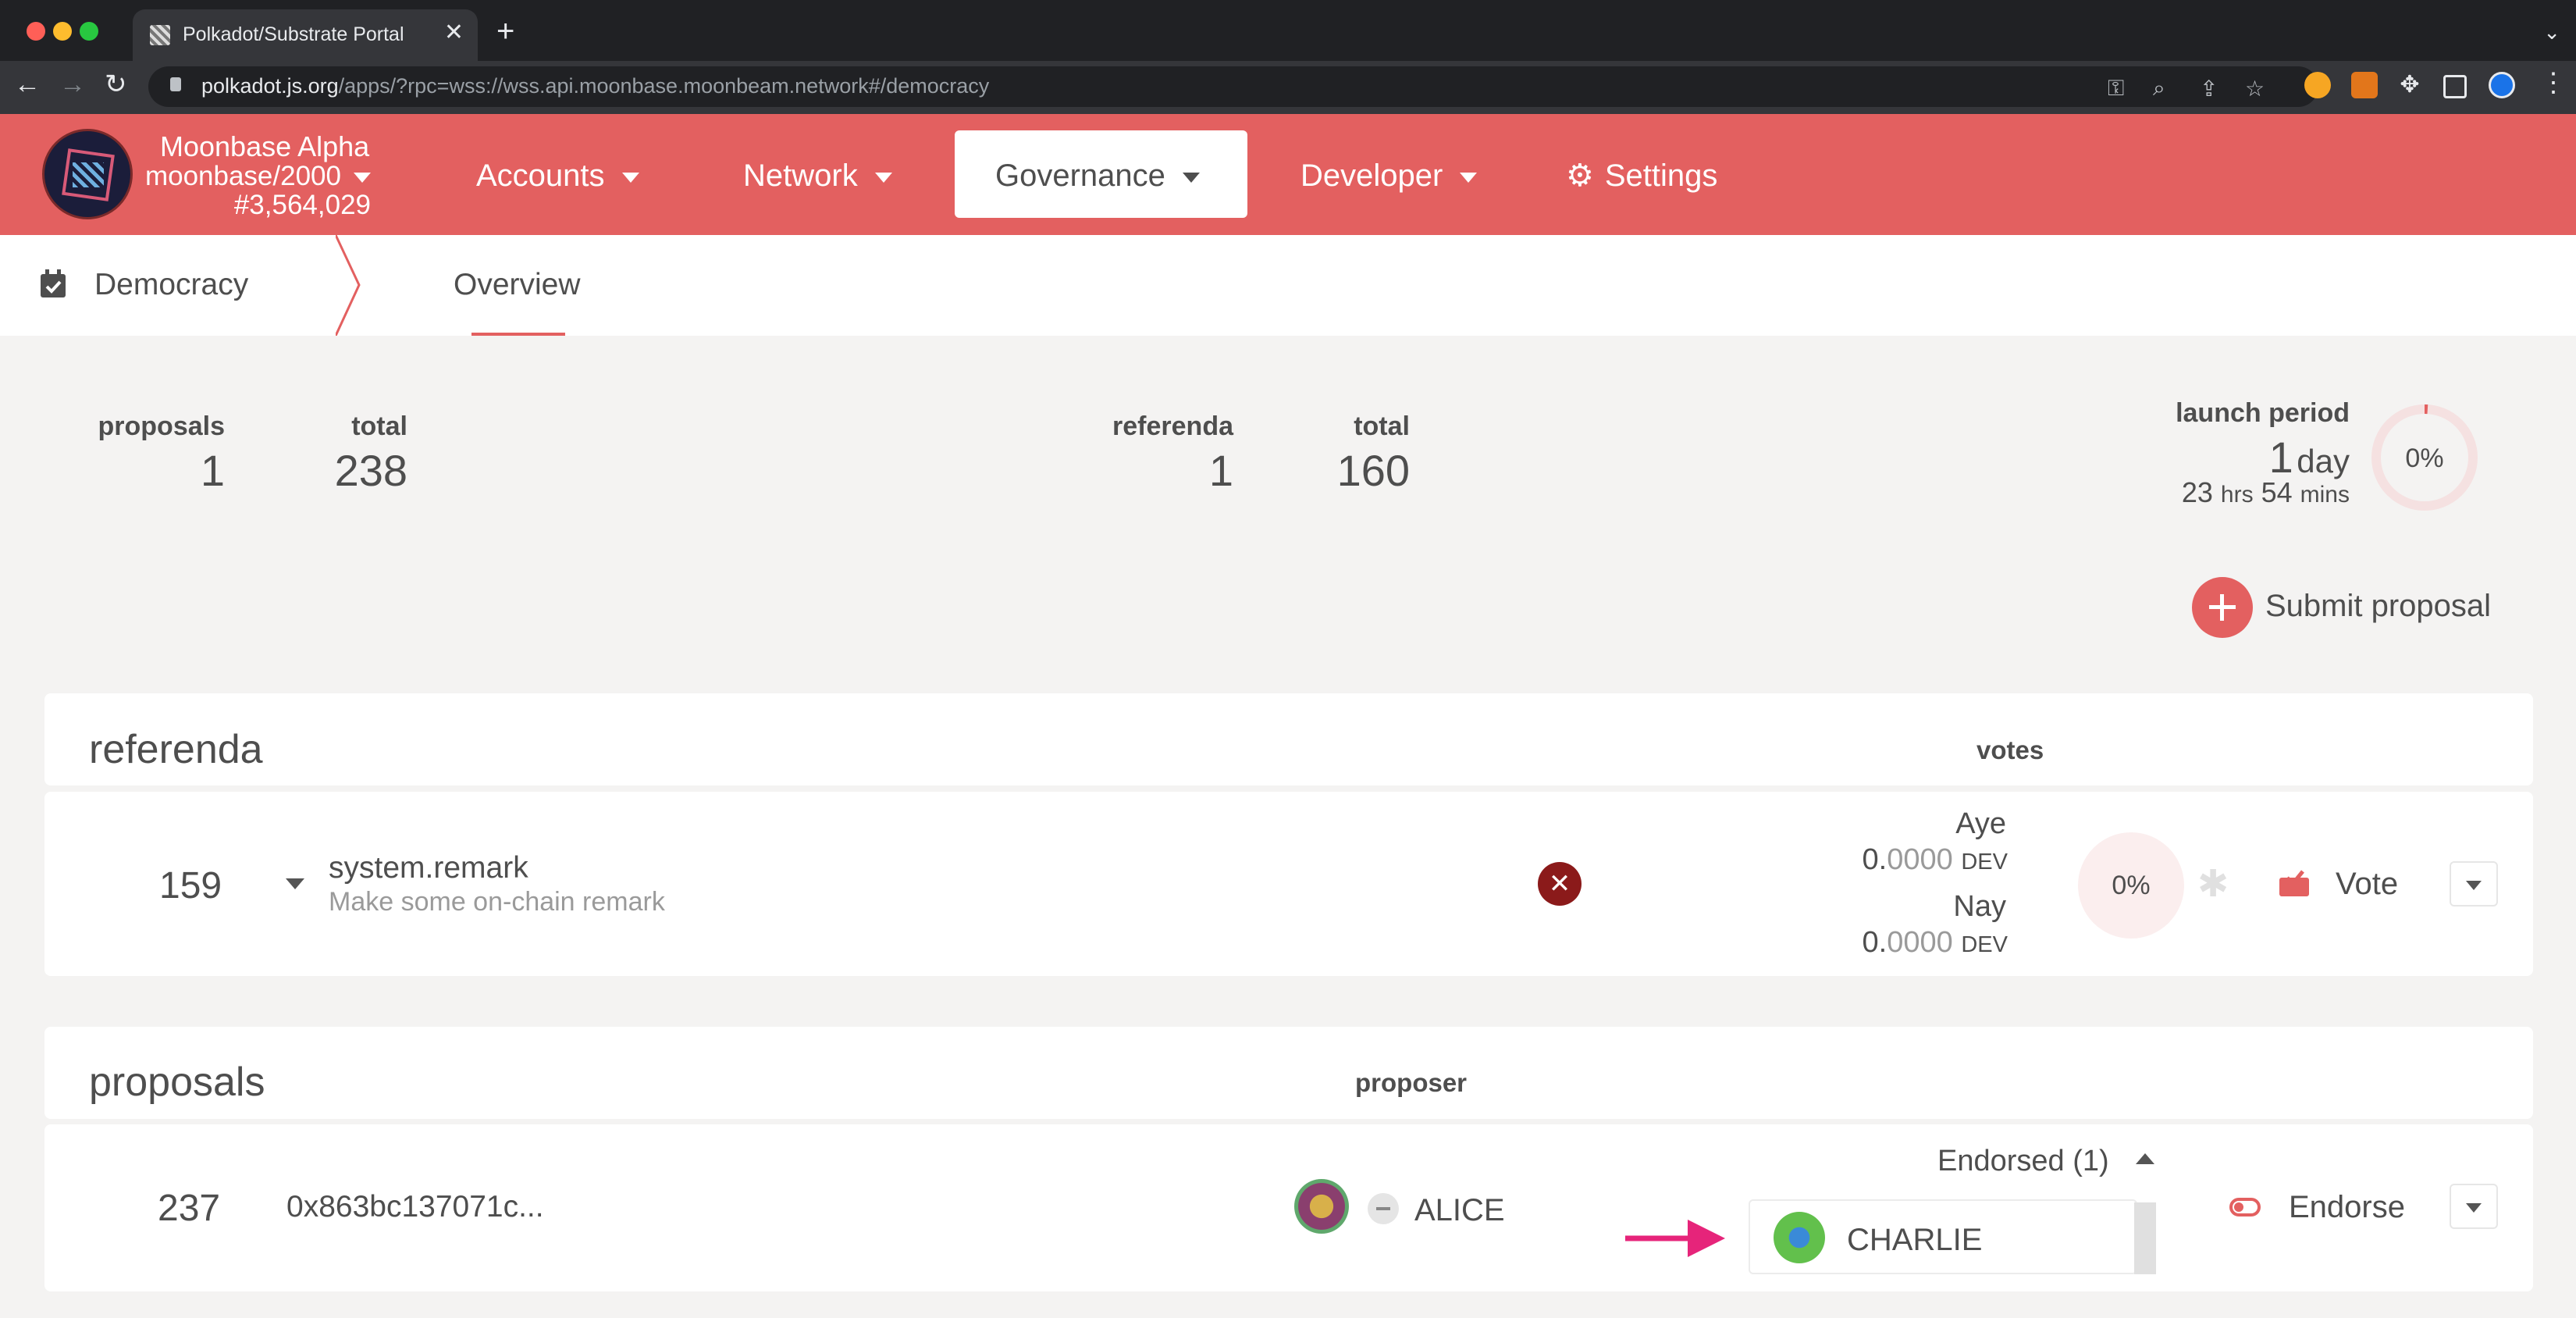 This screenshot has height=1318, width=2576. What do you see at coordinates (2347, 1207) in the screenshot?
I see `endorse-button: Endorse` at bounding box center [2347, 1207].